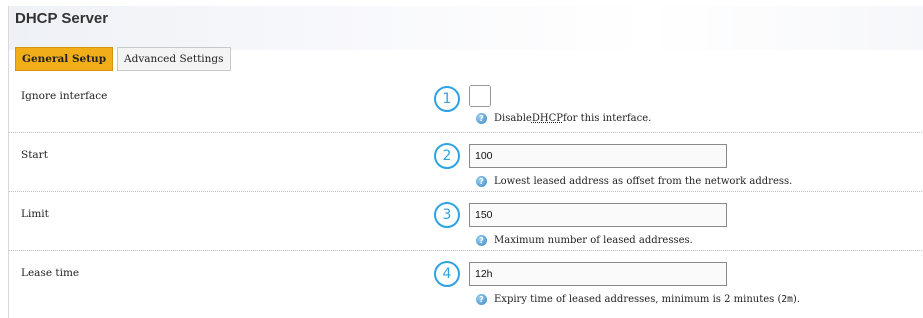 This screenshot has height=318, width=923. I want to click on ignore-interface-help: ? Disable DHCP for this interface., so click(563, 118).